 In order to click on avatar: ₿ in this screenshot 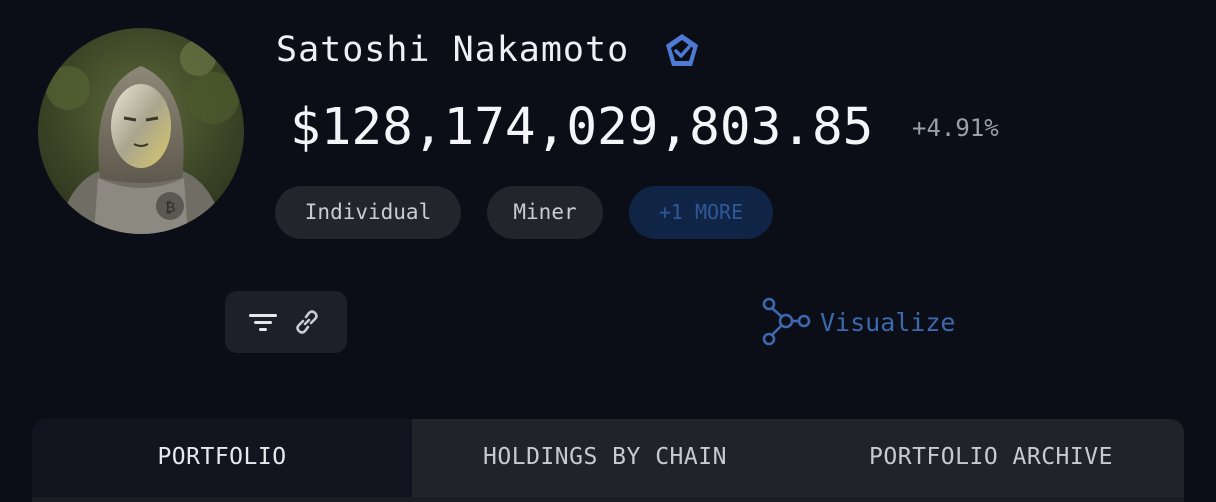, I will do `click(141, 131)`.